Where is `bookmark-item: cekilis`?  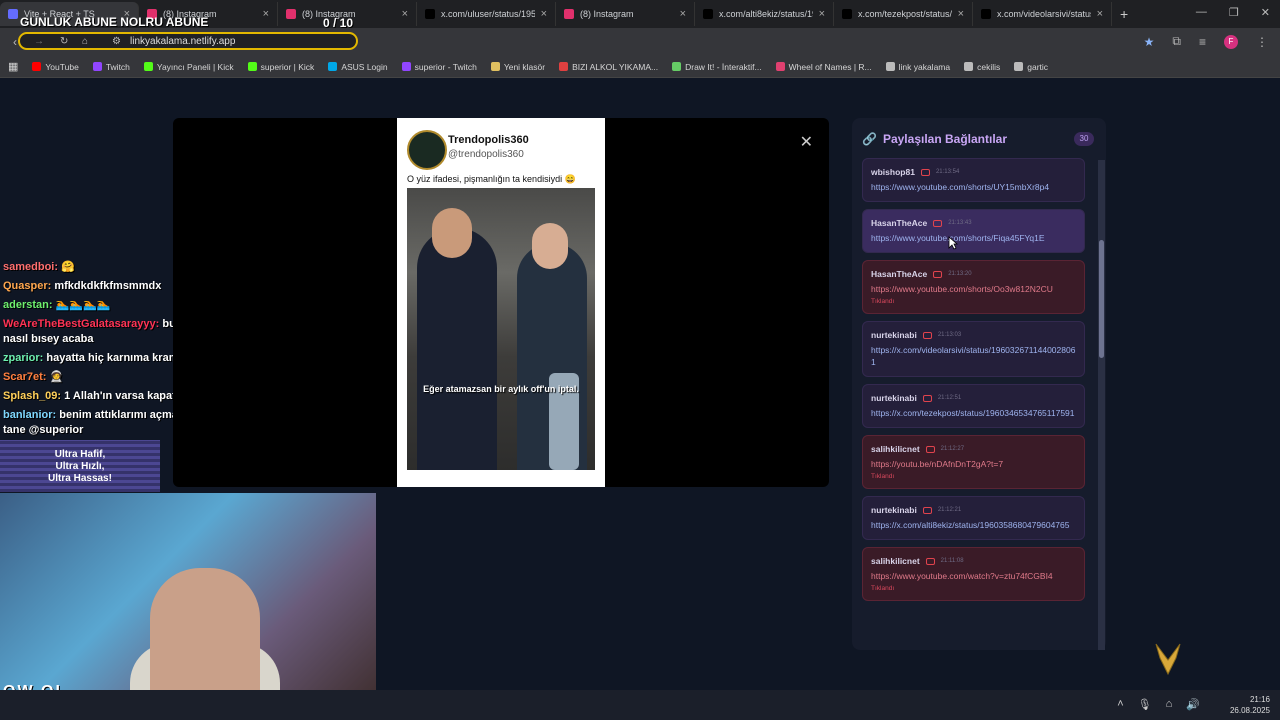 bookmark-item: cekilis is located at coordinates (982, 67).